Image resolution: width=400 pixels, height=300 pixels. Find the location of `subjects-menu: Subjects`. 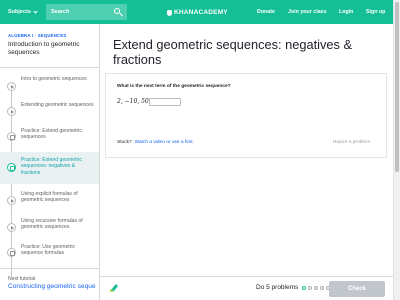

subjects-menu: Subjects is located at coordinates (23, 11).